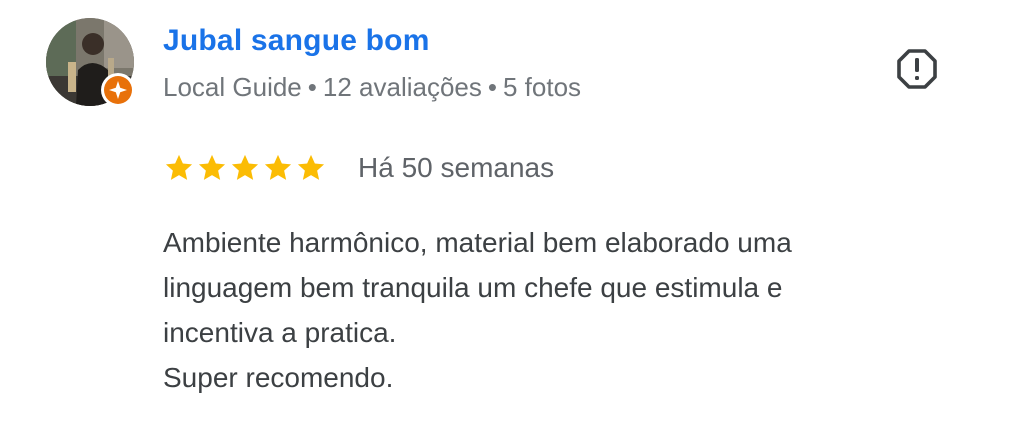 The height and width of the screenshot is (424, 1024). Describe the element at coordinates (280, 332) in the screenshot. I see `review-text-line: incentiva a pratica.` at that location.